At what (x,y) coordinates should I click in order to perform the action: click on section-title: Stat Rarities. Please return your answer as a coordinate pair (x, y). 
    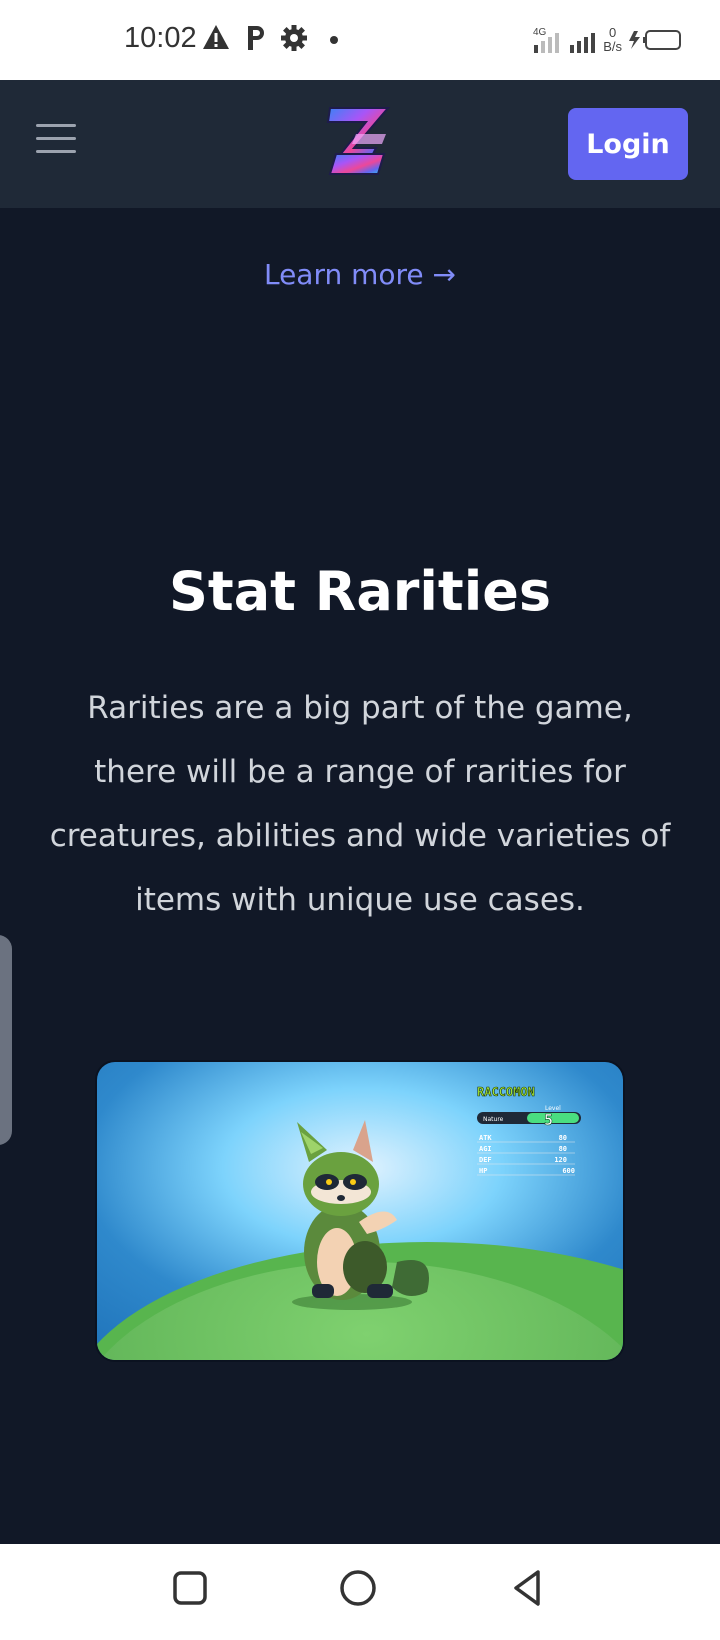
    Looking at the image, I should click on (359, 591).